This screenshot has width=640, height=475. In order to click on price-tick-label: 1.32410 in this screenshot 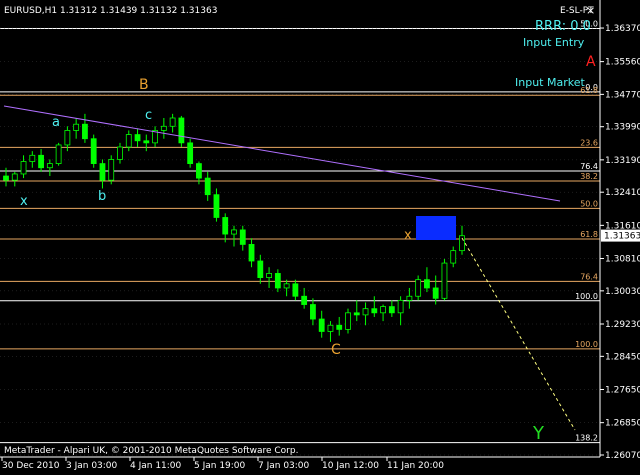, I will do `click(622, 193)`.